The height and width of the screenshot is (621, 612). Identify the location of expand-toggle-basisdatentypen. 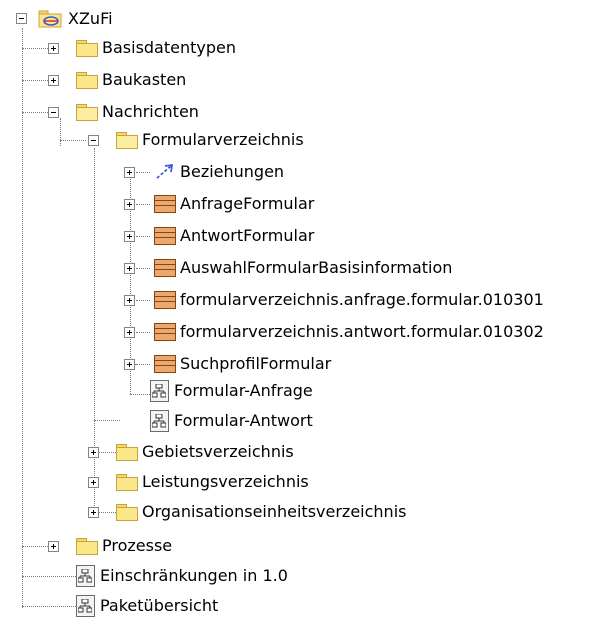
(53, 48).